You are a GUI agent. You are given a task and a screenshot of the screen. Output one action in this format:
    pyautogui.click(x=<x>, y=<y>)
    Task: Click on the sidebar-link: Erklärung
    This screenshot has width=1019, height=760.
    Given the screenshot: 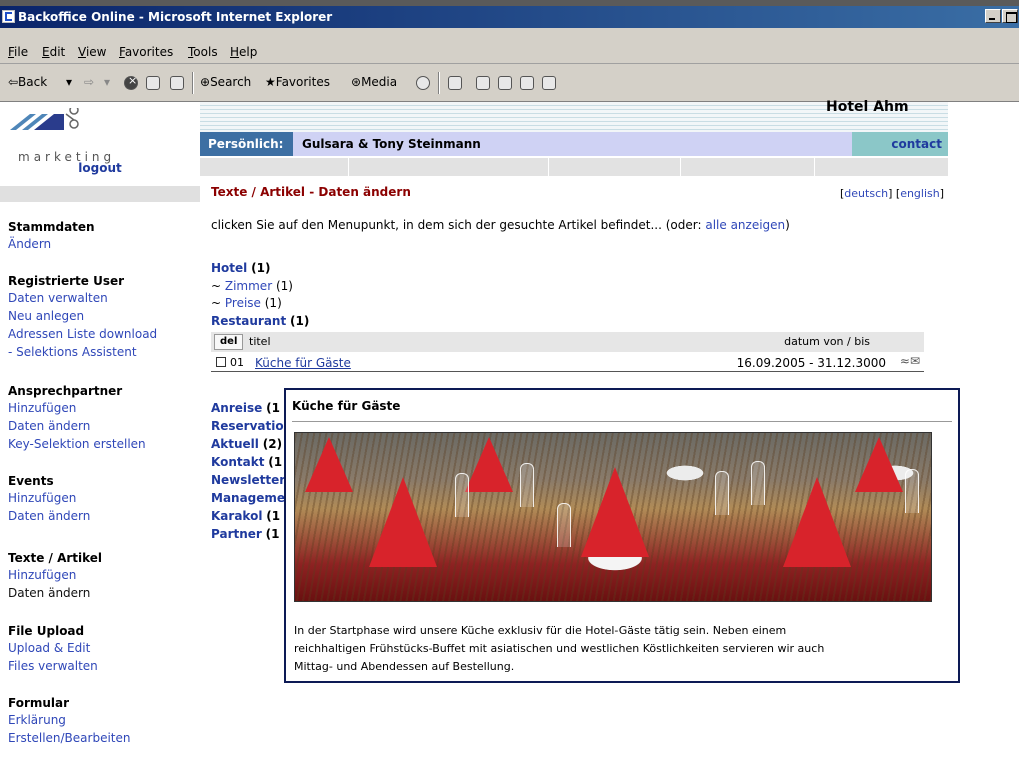 What is the action you would take?
    pyautogui.click(x=103, y=720)
    